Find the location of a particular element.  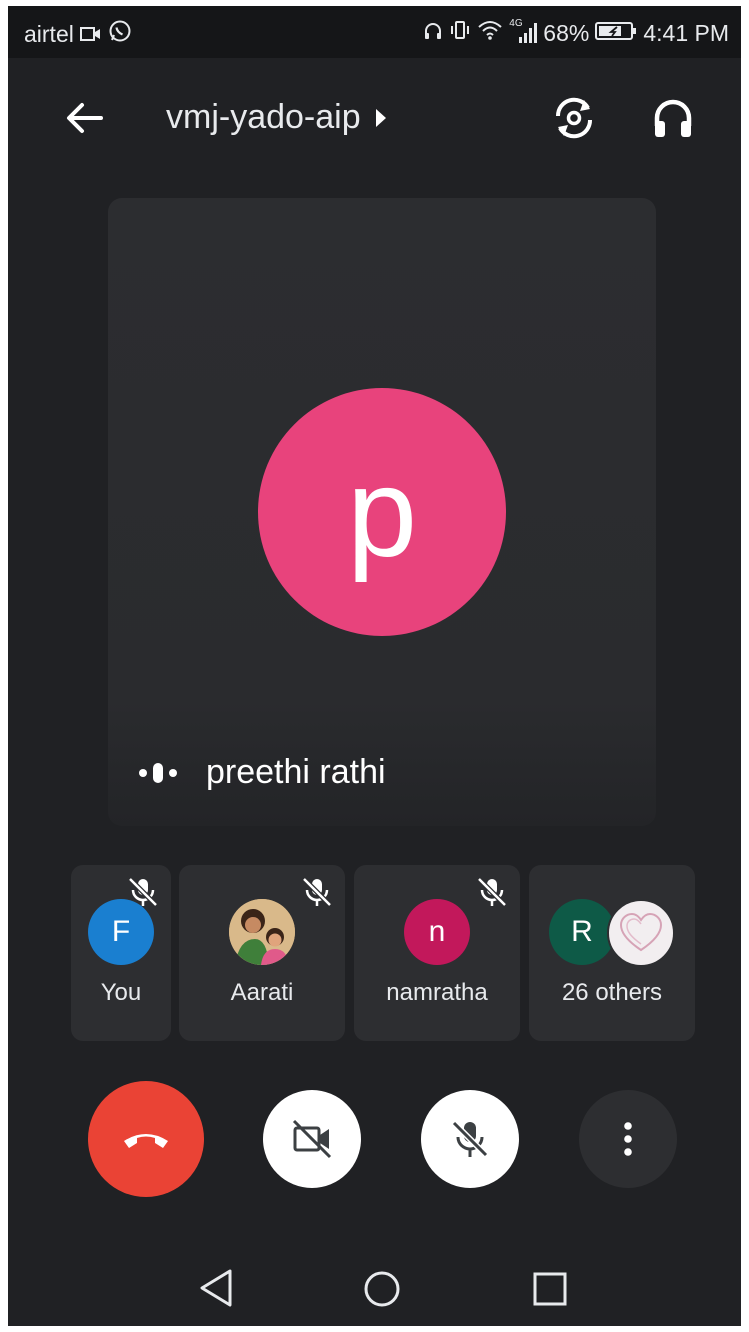

meeting-title: vmj-yado-aip is located at coordinates (276, 117).